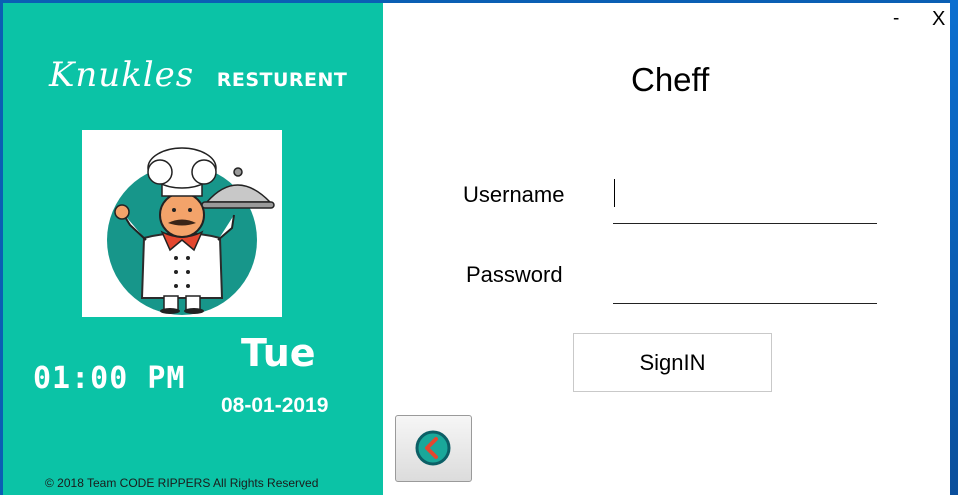 This screenshot has height=495, width=958. What do you see at coordinates (514, 274) in the screenshot?
I see `password-label: Password` at bounding box center [514, 274].